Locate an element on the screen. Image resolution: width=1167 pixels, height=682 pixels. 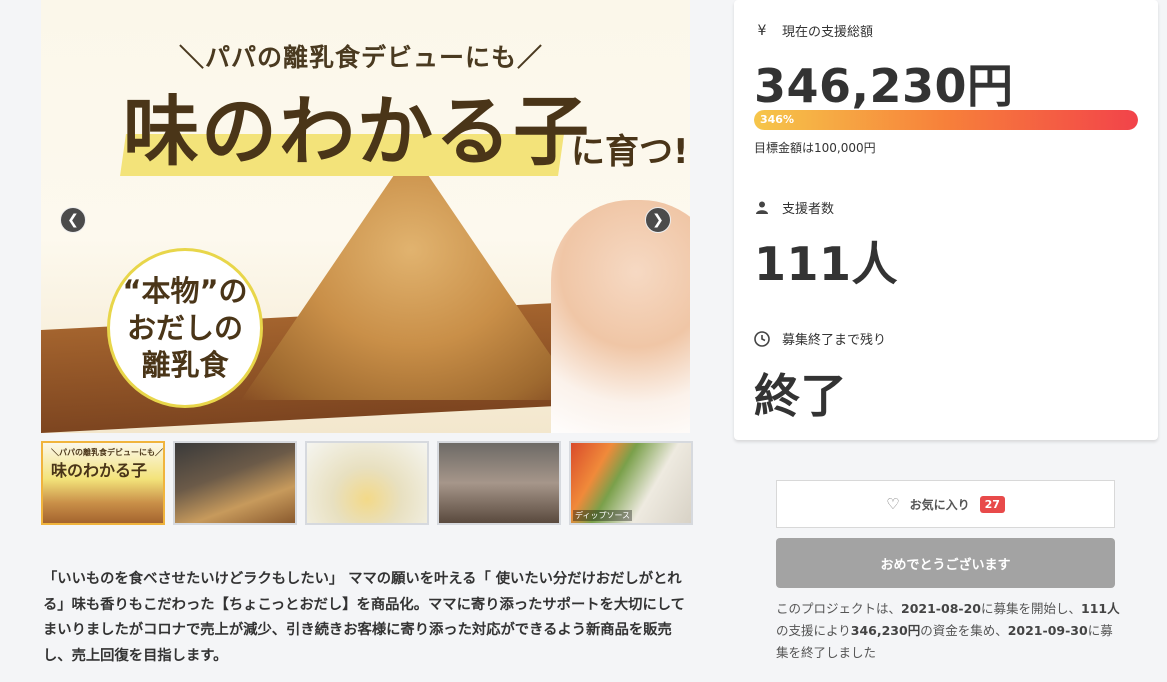
funding-progress-bar: 346% is located at coordinates (946, 120).